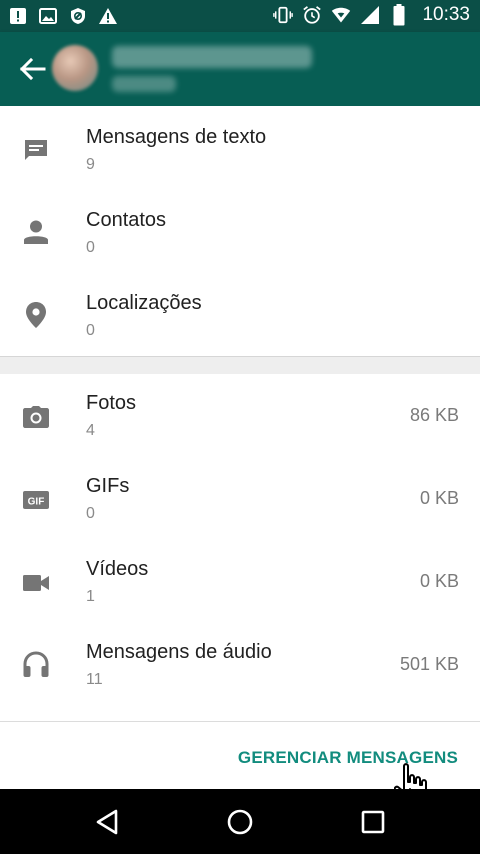 The height and width of the screenshot is (854, 480). I want to click on signal-icon, so click(370, 15).